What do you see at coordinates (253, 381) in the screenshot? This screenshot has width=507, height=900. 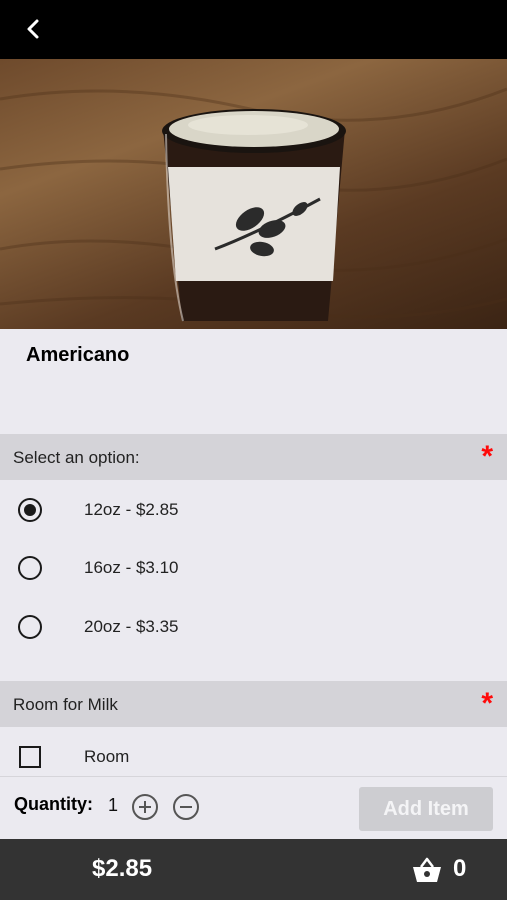 I see `product-info: Americano` at bounding box center [253, 381].